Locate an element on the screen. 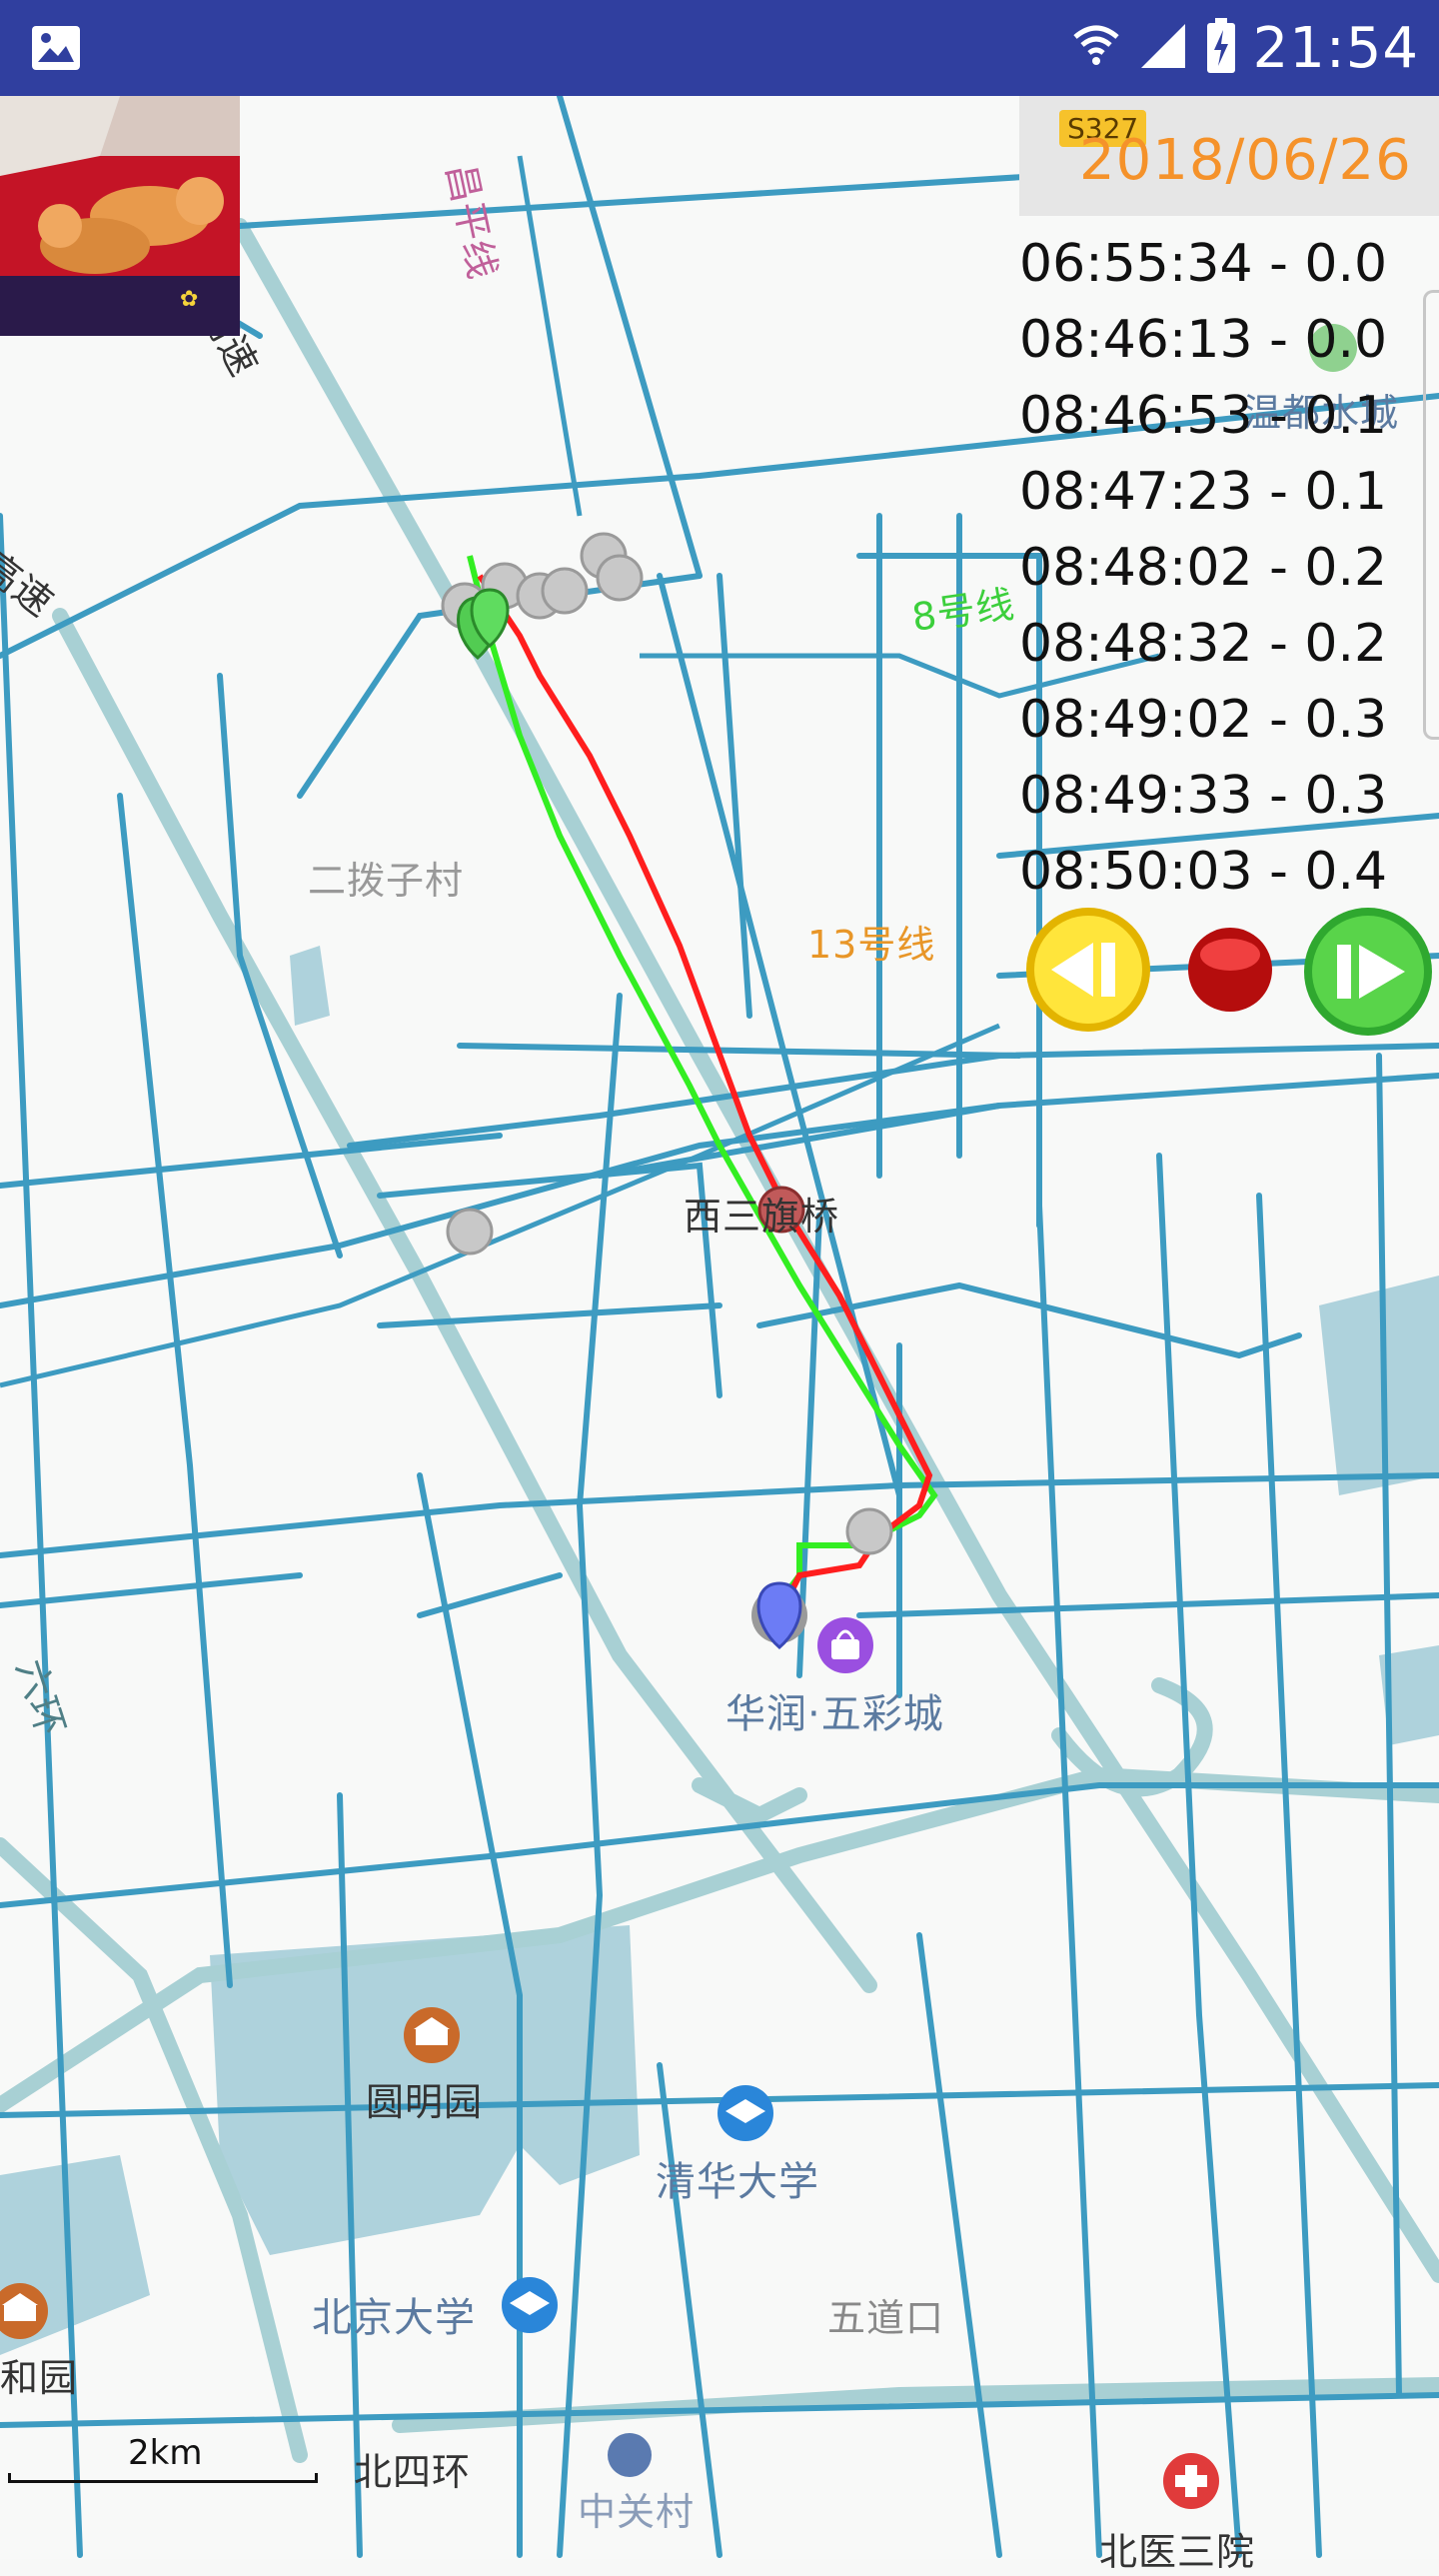 The width and height of the screenshot is (1439, 2576). erbozi-label: 二拨子村 is located at coordinates (386, 881).